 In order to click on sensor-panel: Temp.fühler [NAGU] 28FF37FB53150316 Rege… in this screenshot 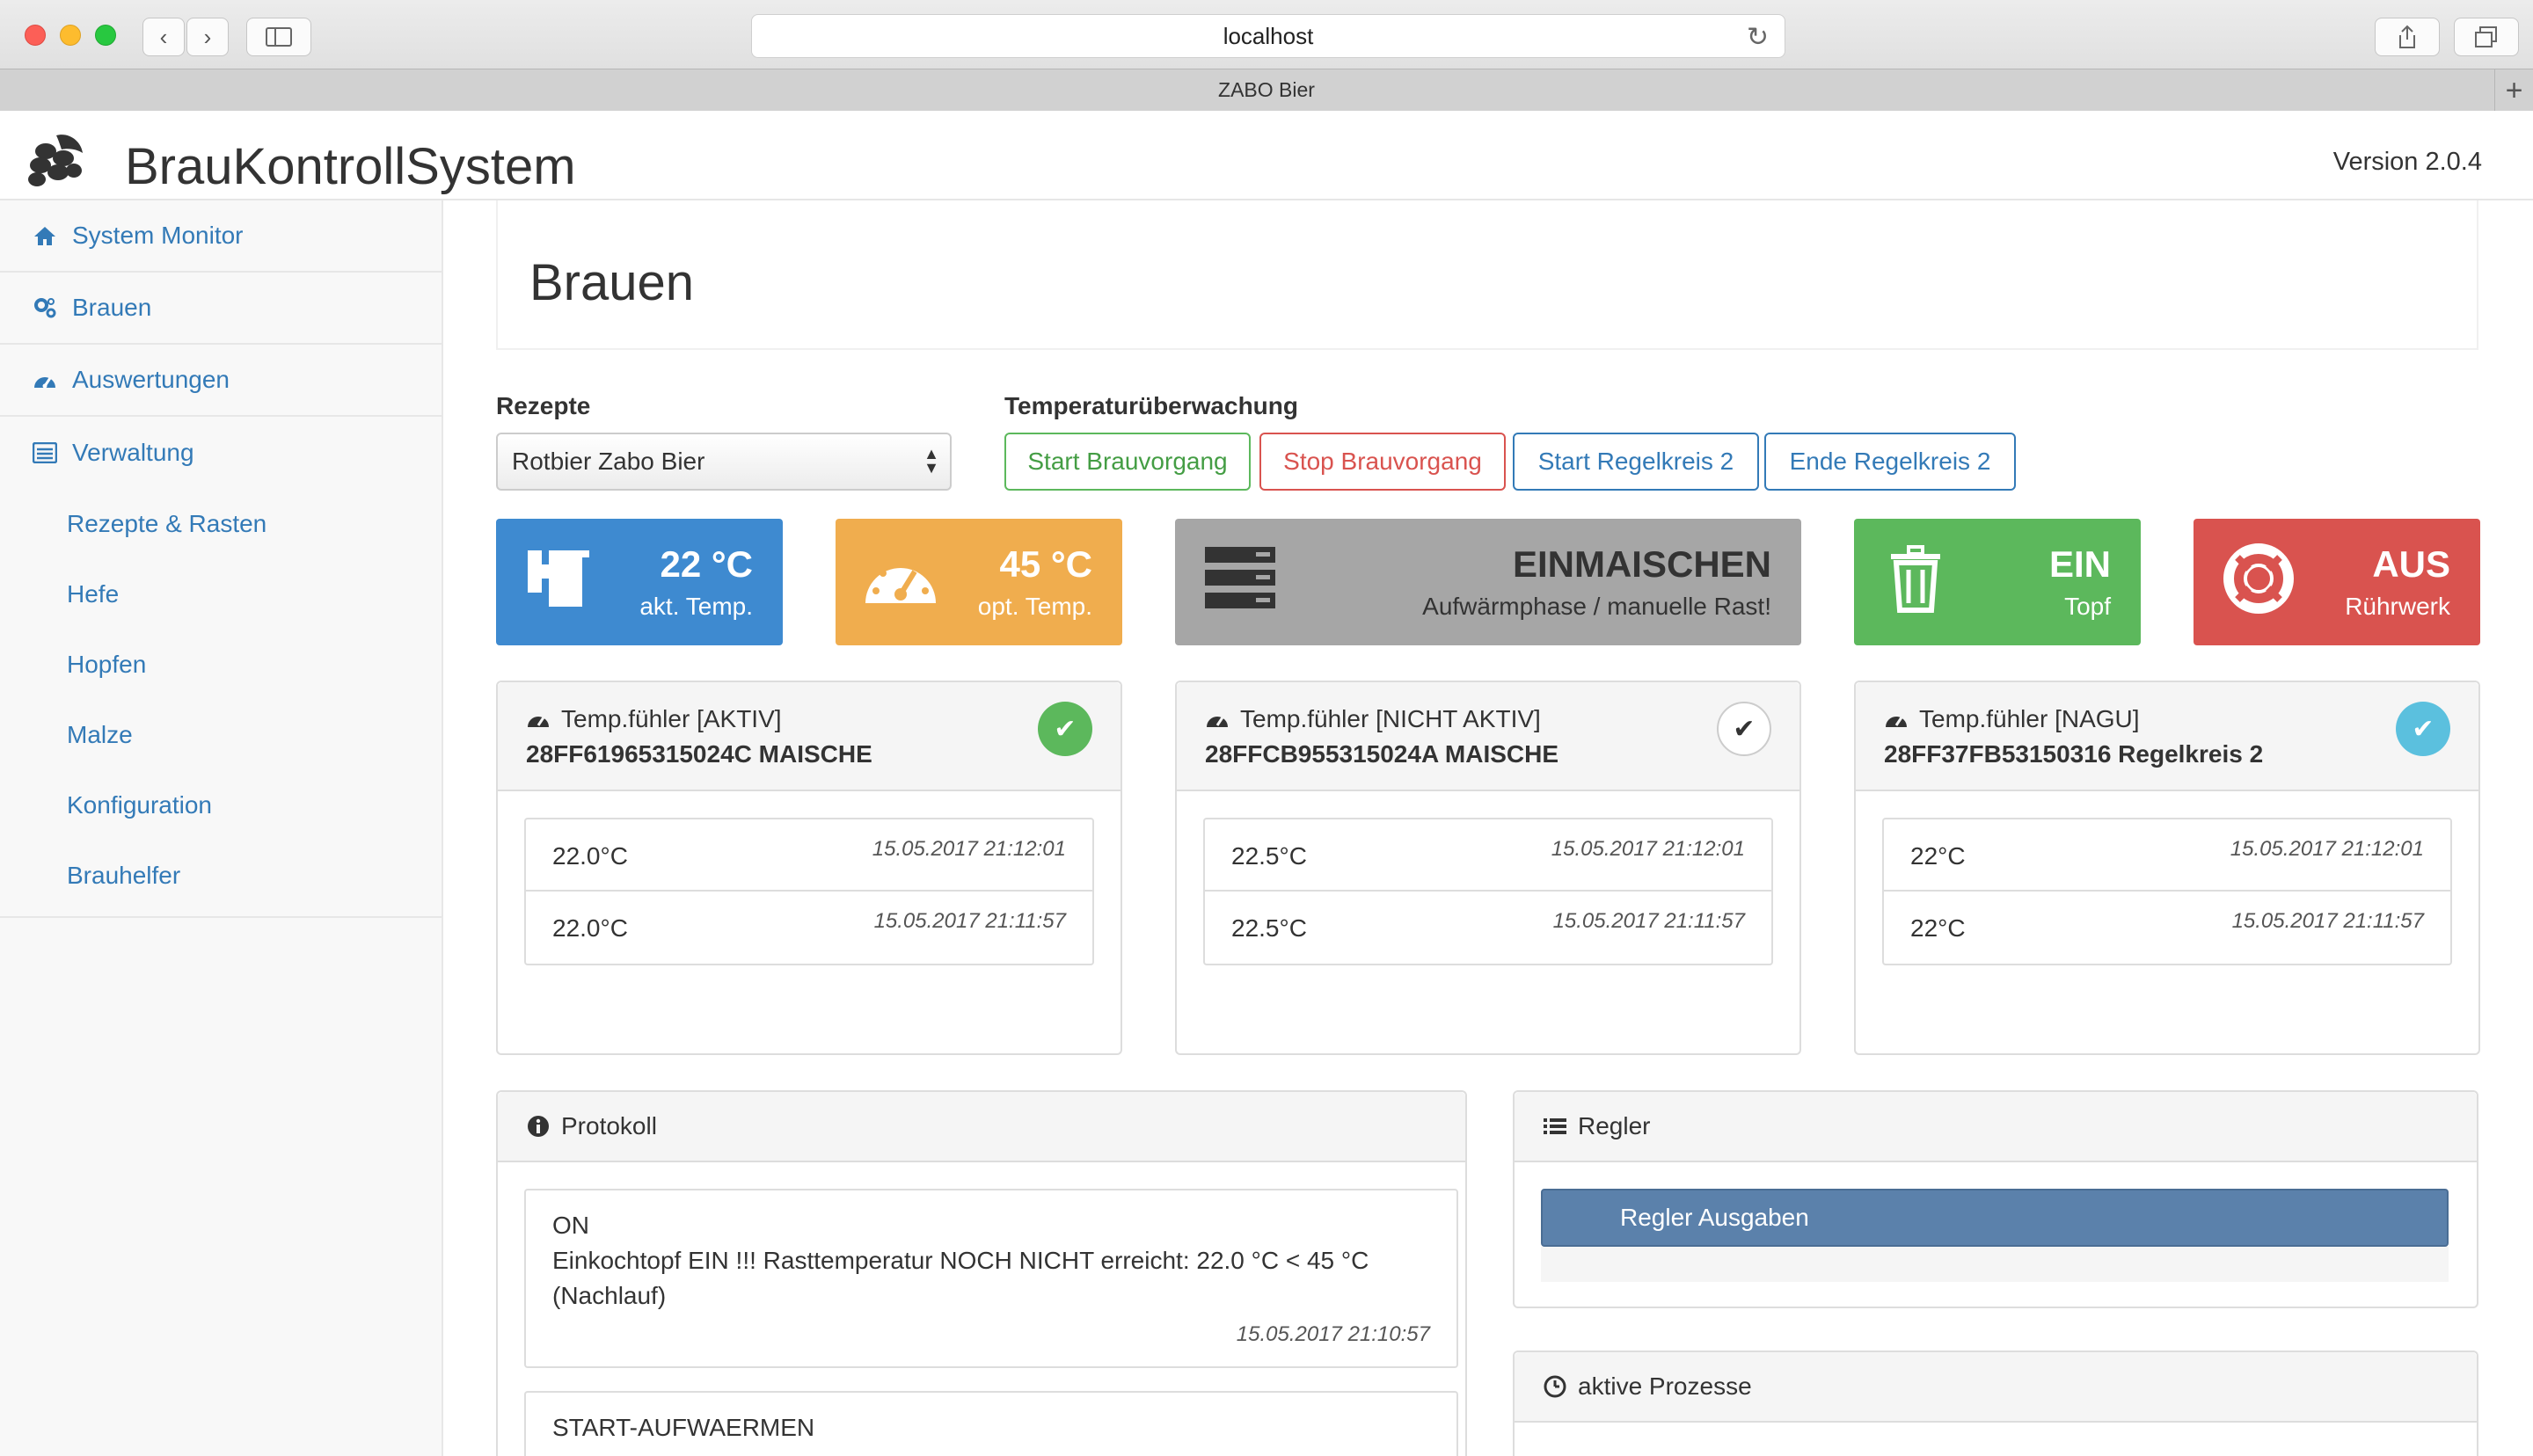, I will do `click(2167, 868)`.